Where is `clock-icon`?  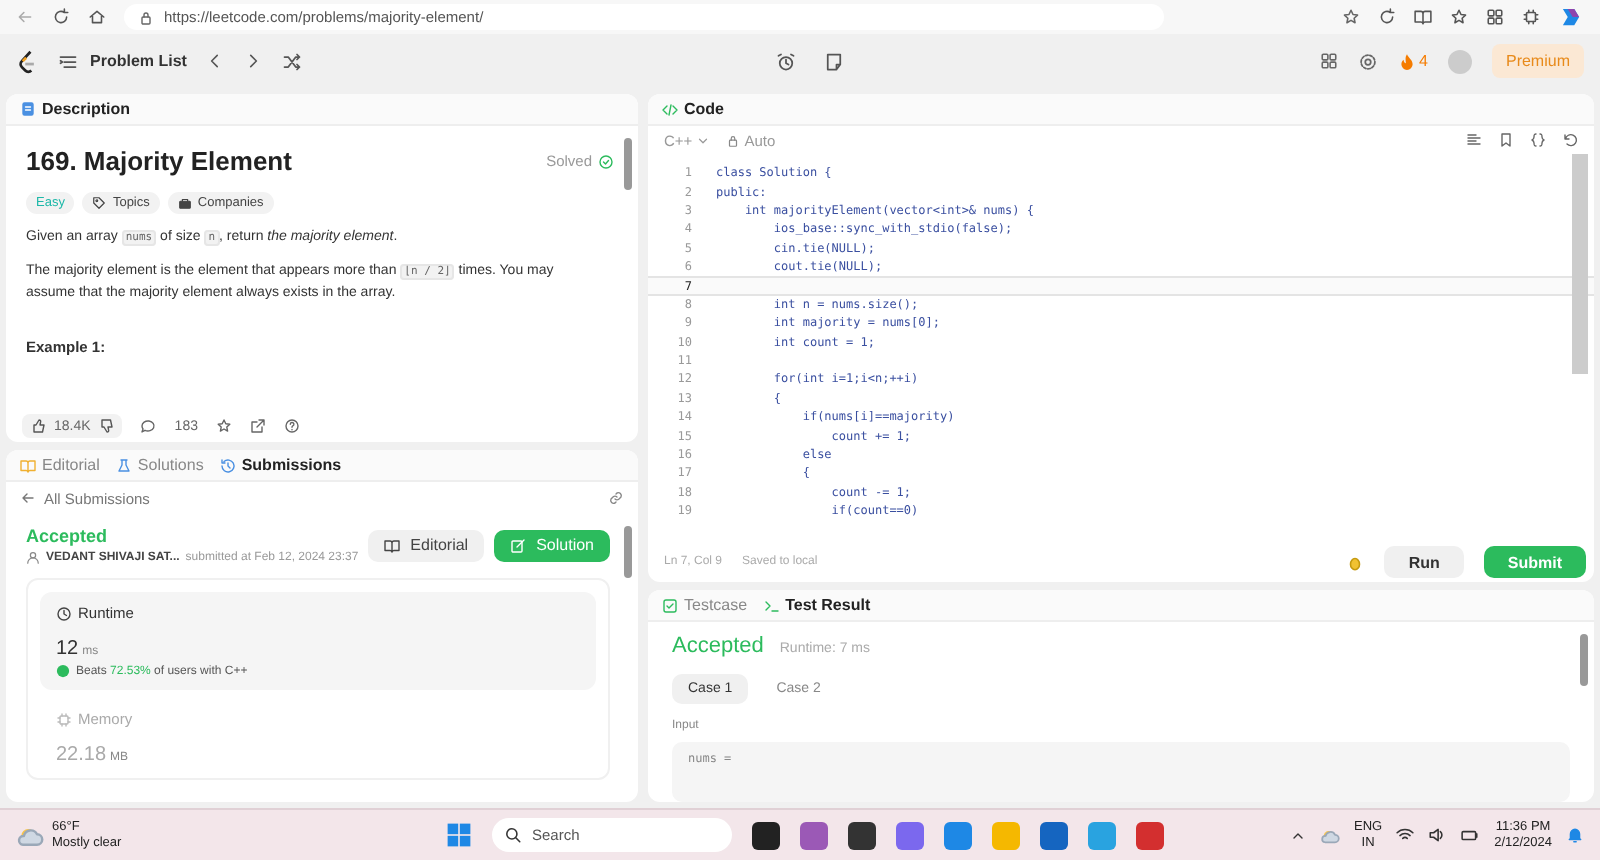 clock-icon is located at coordinates (64, 613).